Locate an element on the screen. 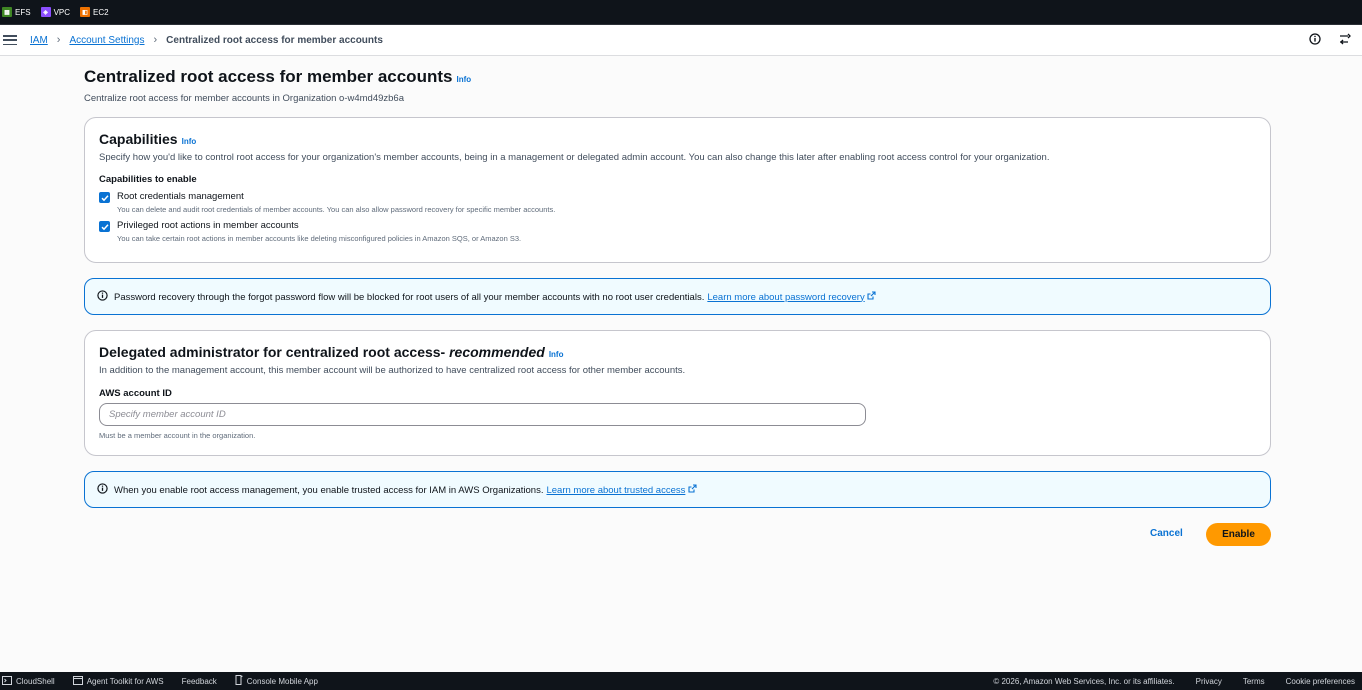 The image size is (1362, 690). privacy-link: Privacy is located at coordinates (1209, 681).